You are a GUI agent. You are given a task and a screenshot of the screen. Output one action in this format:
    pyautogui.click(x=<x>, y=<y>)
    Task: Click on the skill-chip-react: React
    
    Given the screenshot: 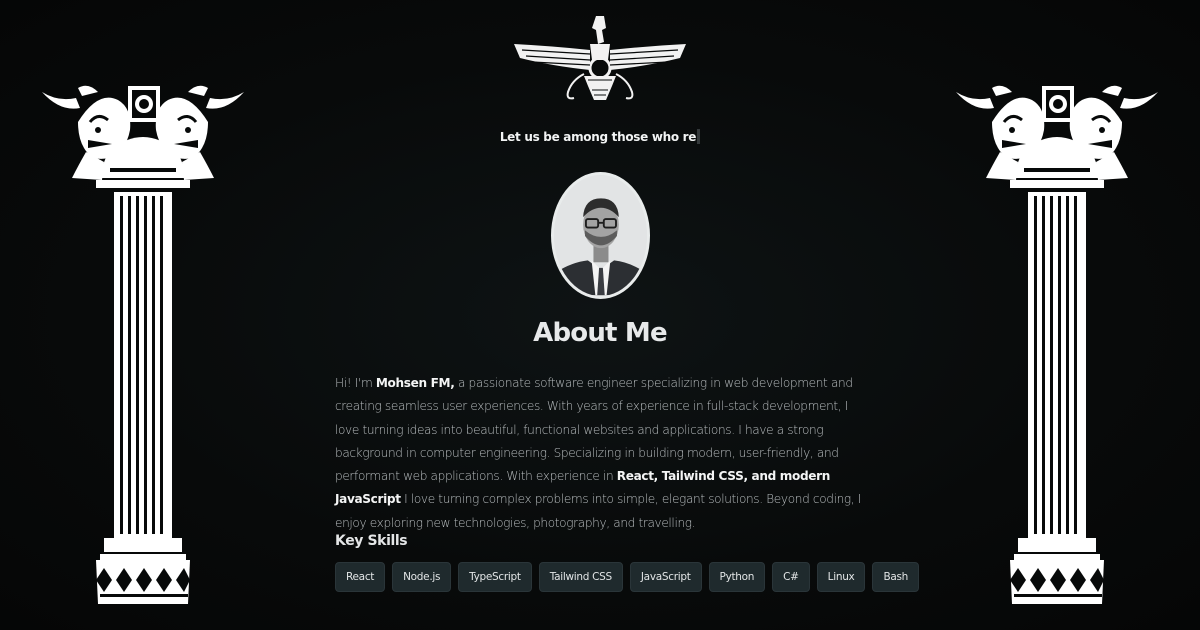 What is the action you would take?
    pyautogui.click(x=360, y=577)
    